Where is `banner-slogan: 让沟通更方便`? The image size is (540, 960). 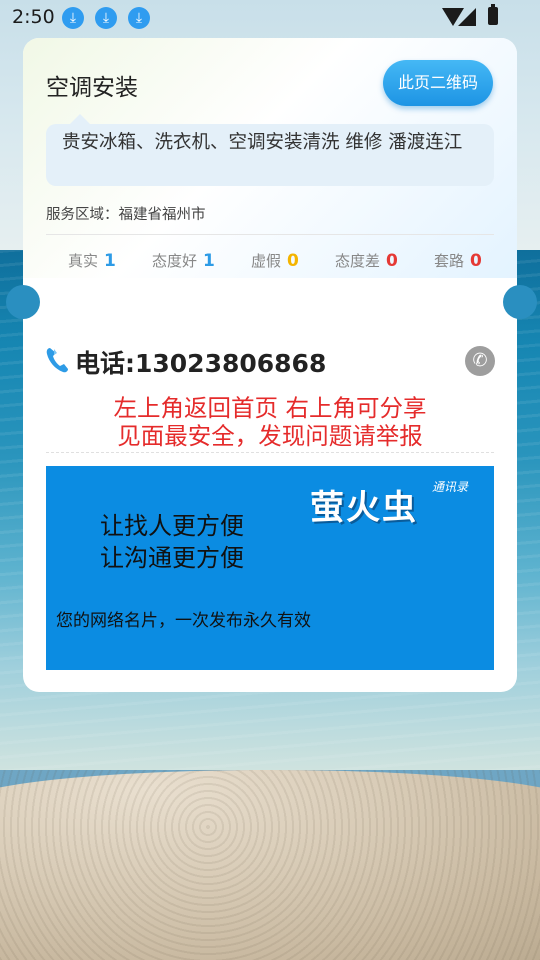 banner-slogan: 让沟通更方便 is located at coordinates (172, 558).